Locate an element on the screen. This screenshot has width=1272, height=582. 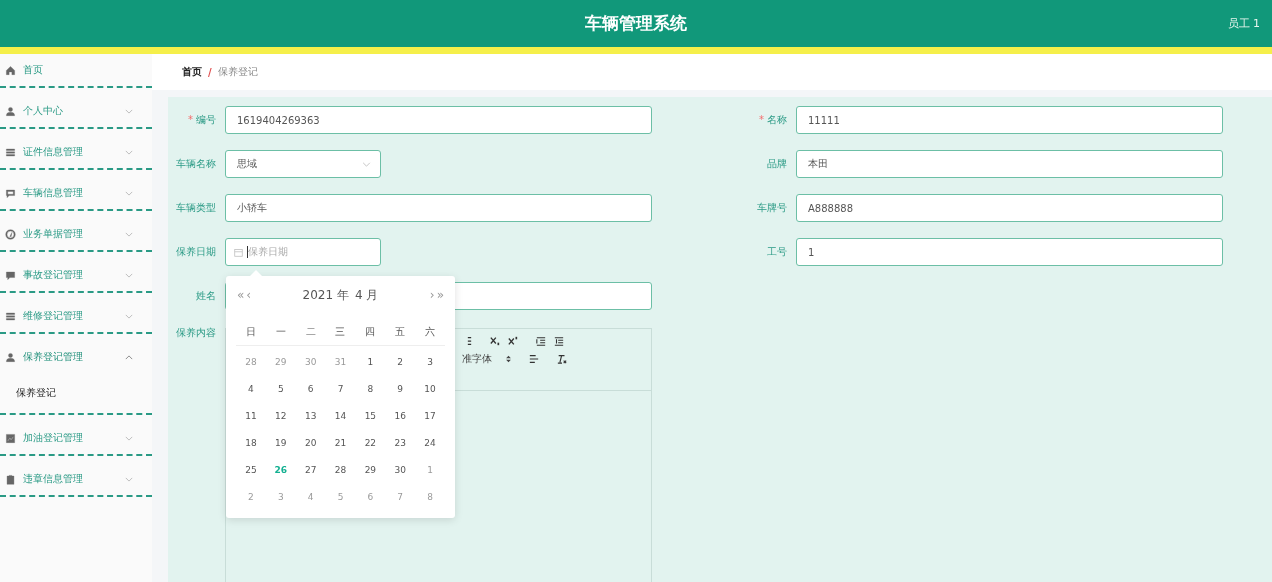
menu-item: 首页 is located at coordinates (76, 70).